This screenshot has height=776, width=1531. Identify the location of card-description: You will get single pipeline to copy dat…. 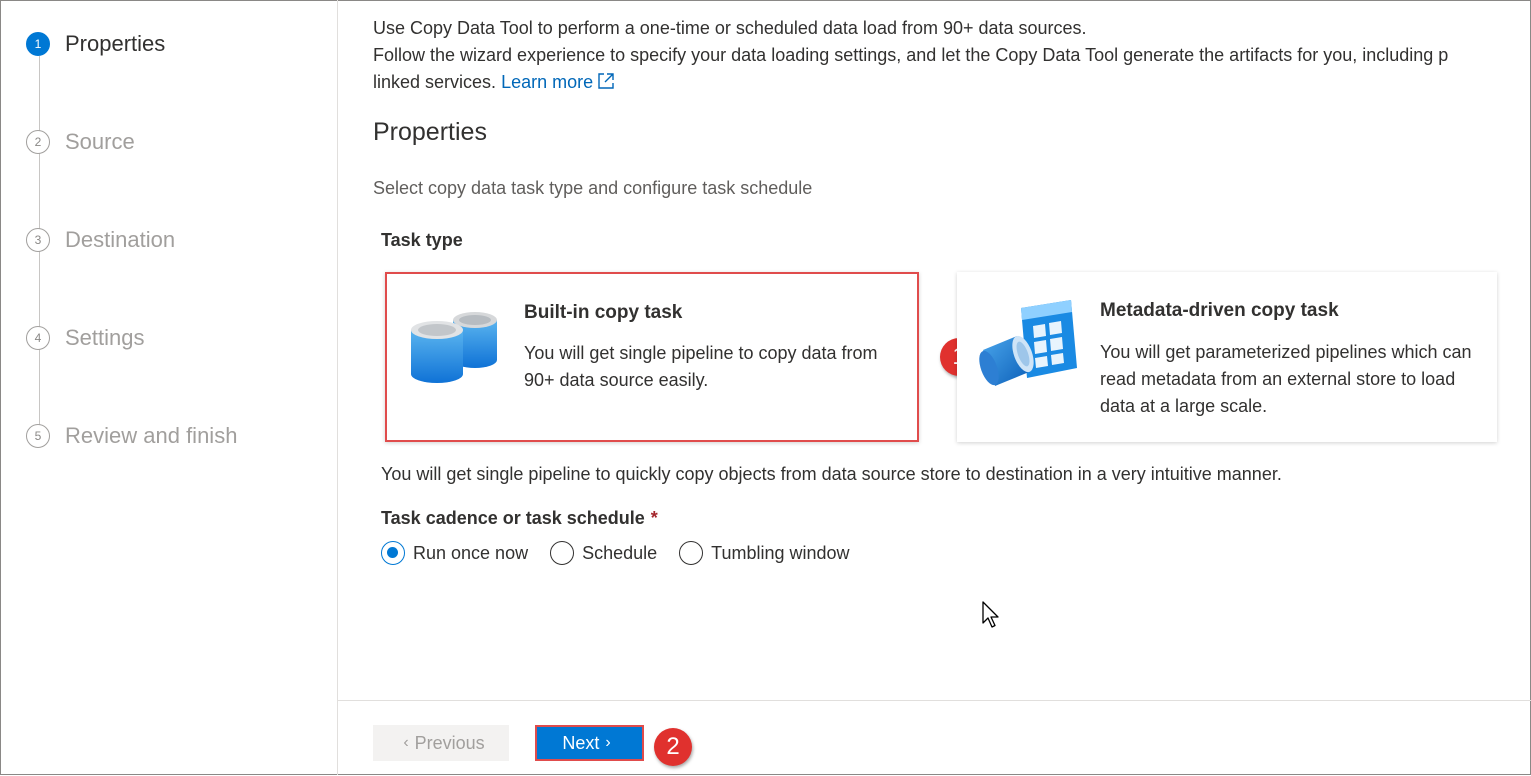
(701, 366).